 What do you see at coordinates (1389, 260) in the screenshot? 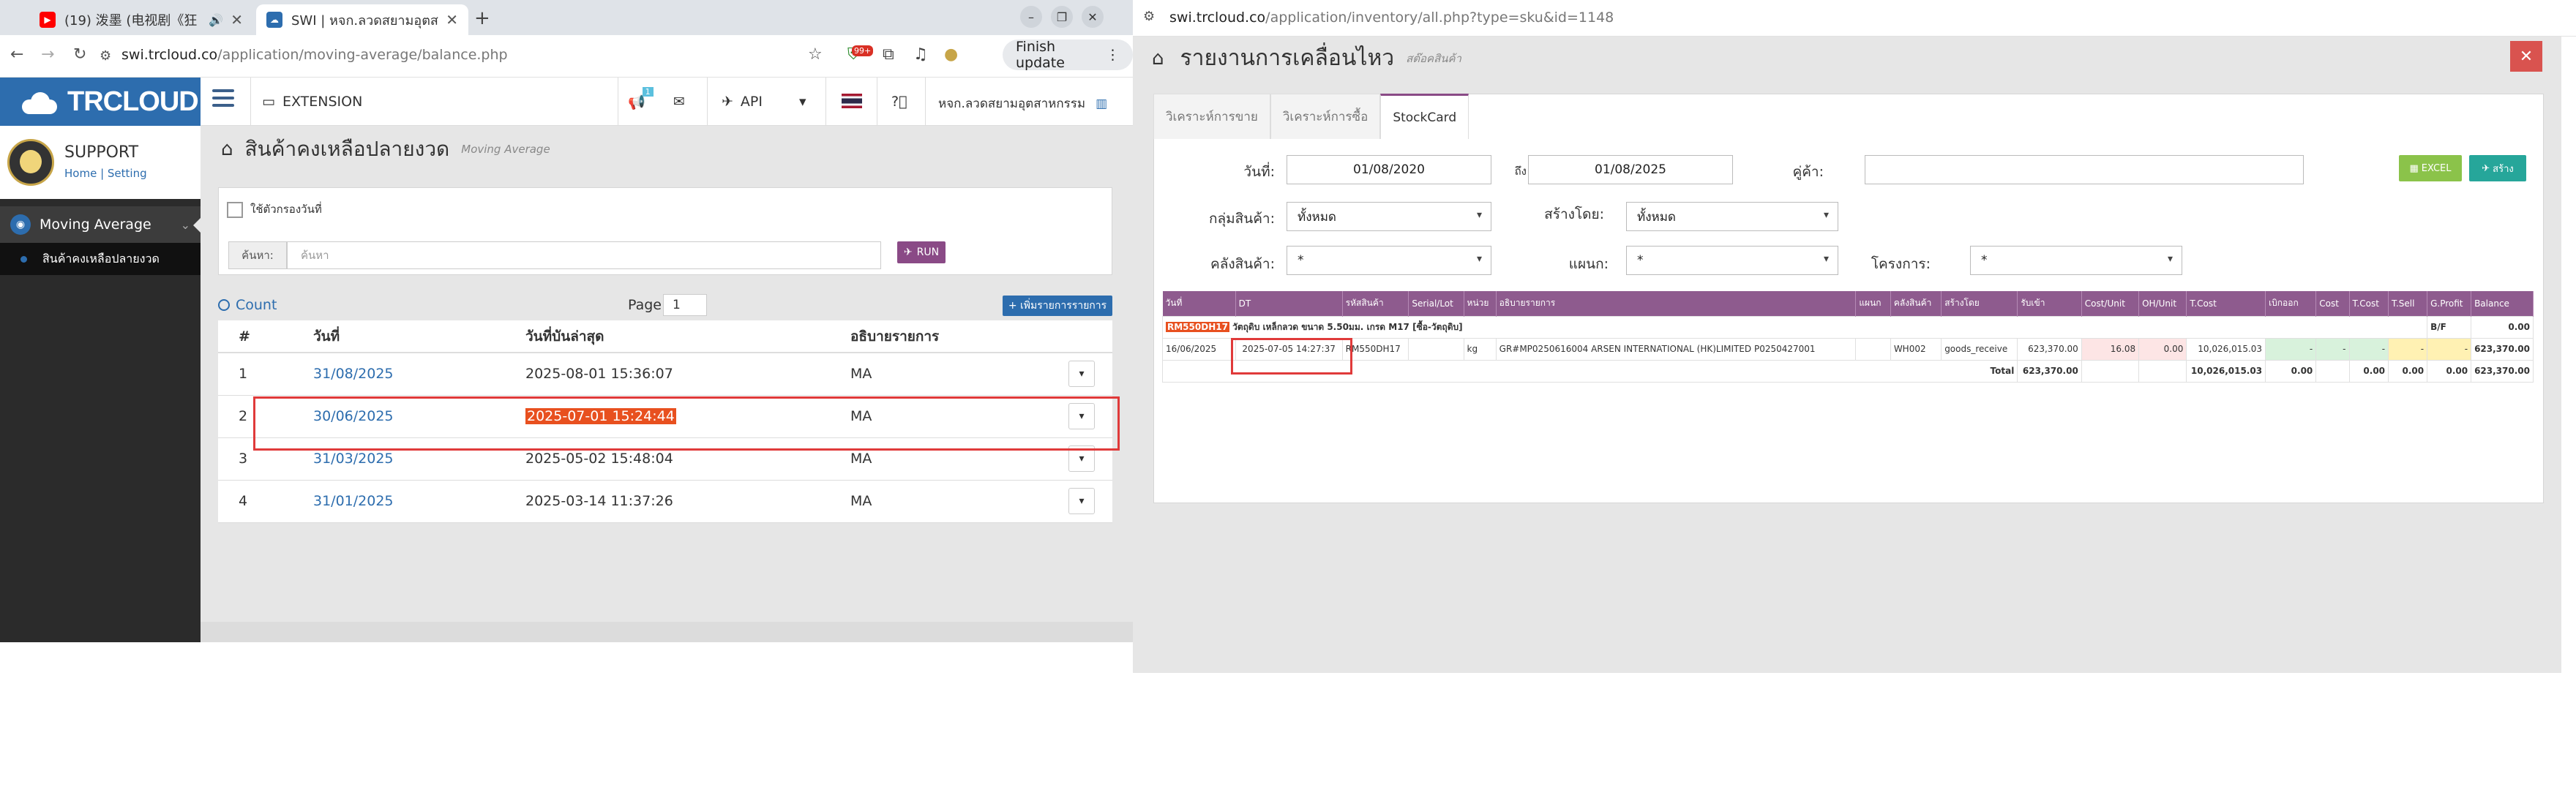
I see `warehouse-select: *` at bounding box center [1389, 260].